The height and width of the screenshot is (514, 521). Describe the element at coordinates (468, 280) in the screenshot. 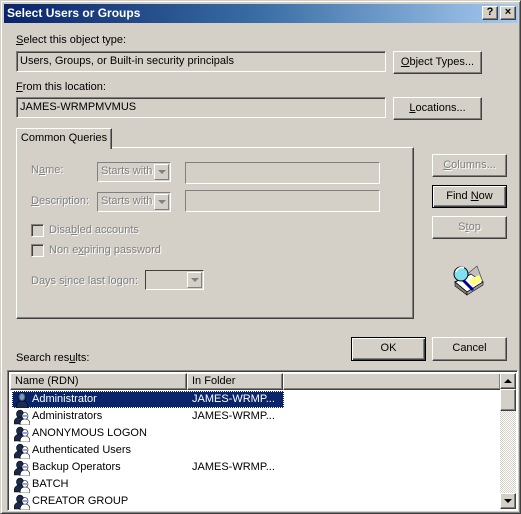

I see `search-flashlight-icon` at that location.